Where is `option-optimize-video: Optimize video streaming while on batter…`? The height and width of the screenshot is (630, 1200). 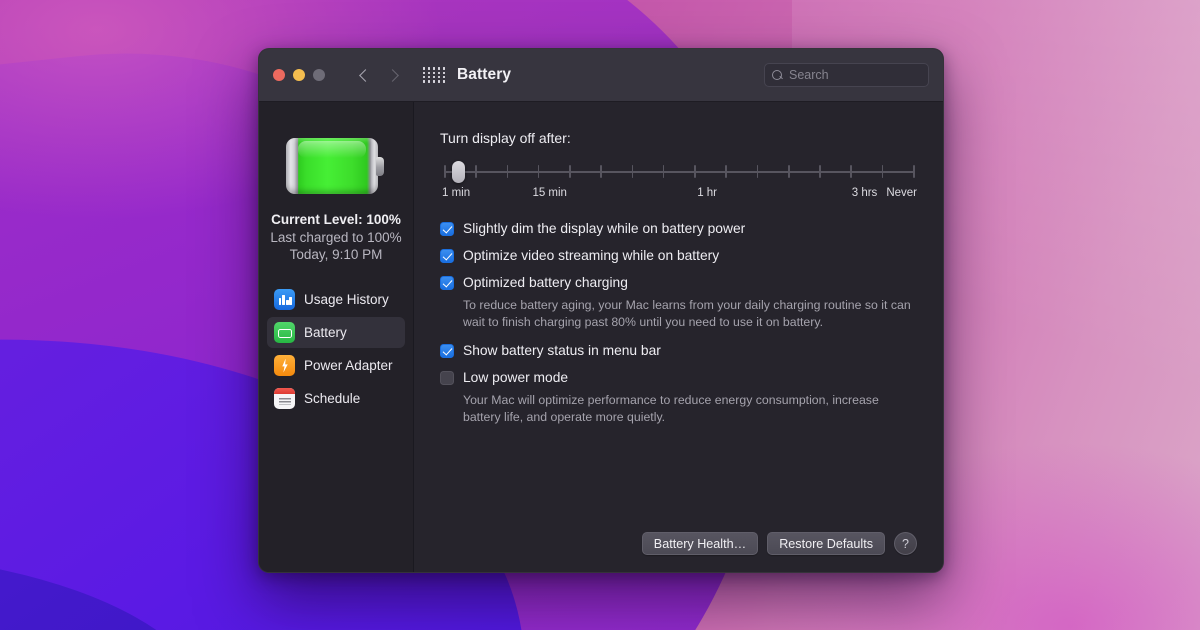
option-optimize-video: Optimize video streaming while on batter… is located at coordinates (678, 256).